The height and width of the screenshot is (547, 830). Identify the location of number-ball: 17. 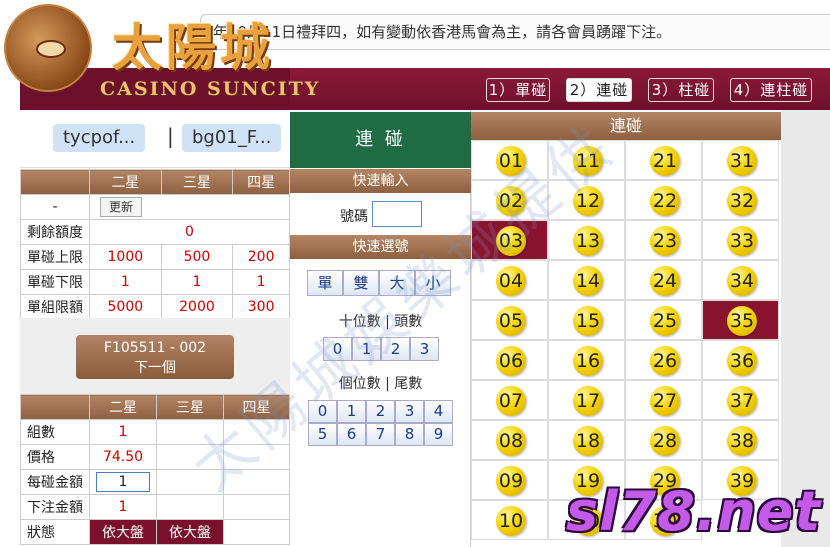
(588, 401).